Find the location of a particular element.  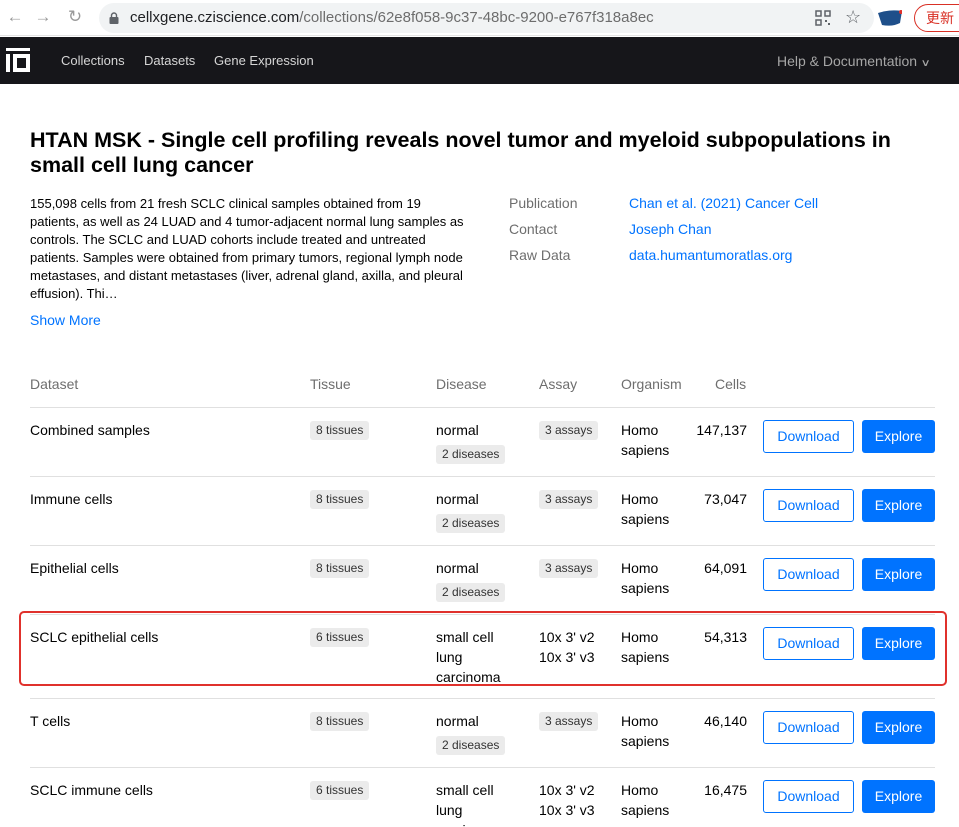

help-documentation-menu: Help & Documentation ∨ is located at coordinates (854, 61).